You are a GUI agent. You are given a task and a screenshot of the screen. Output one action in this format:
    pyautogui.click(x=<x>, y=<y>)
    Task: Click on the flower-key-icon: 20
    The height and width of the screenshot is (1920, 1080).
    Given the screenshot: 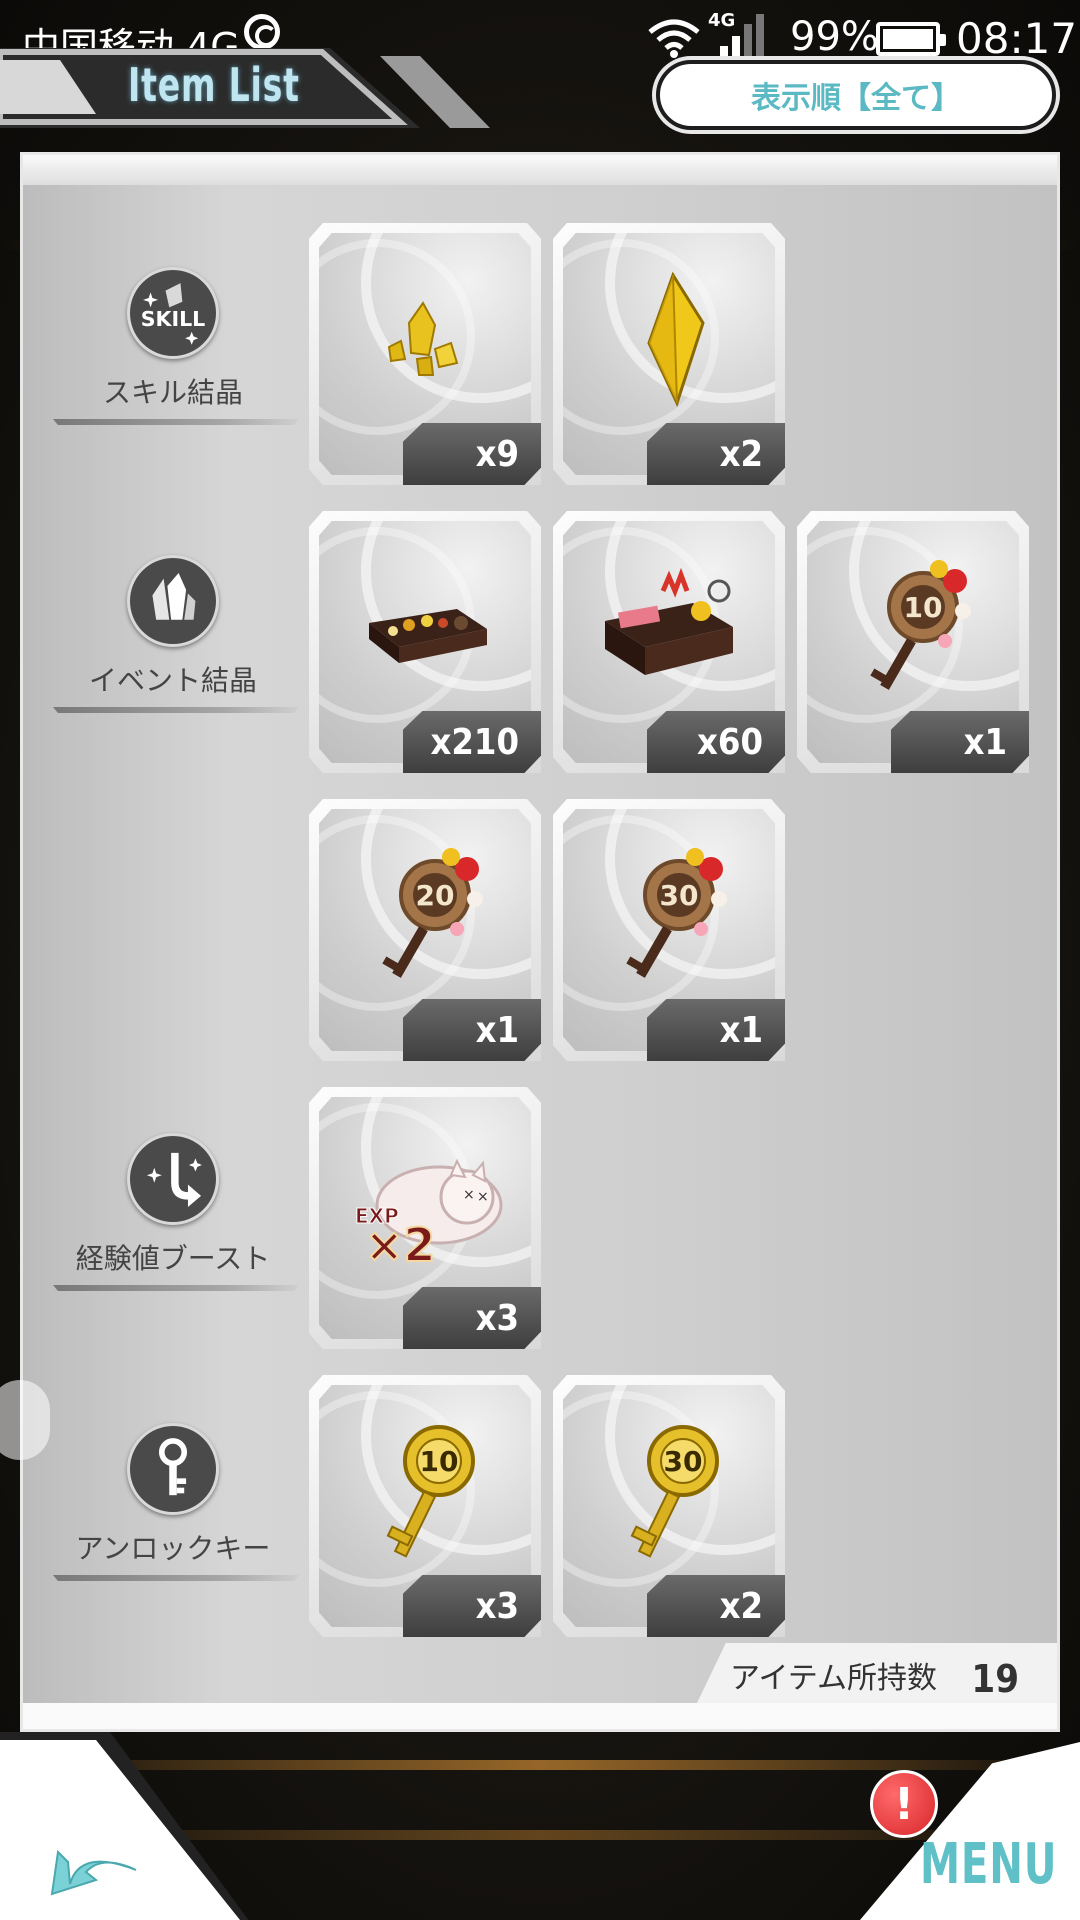 What is the action you would take?
    pyautogui.click(x=432, y=913)
    